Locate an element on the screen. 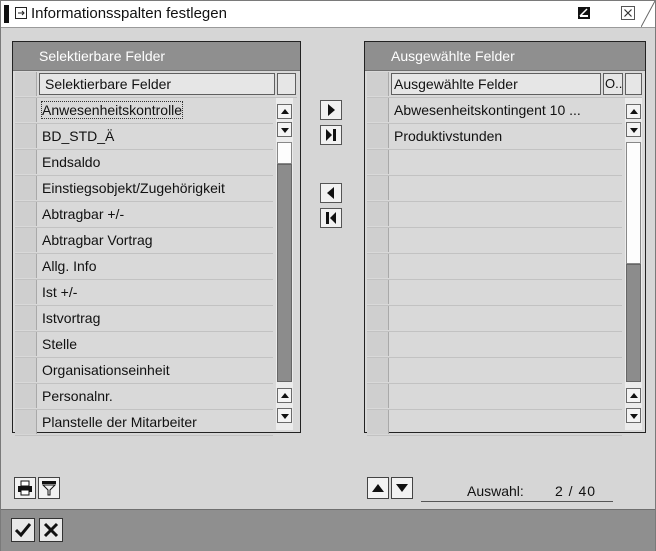 The height and width of the screenshot is (551, 656). list-item: Einstiegsobjekt/Zugehörigkeit is located at coordinates (144, 189).